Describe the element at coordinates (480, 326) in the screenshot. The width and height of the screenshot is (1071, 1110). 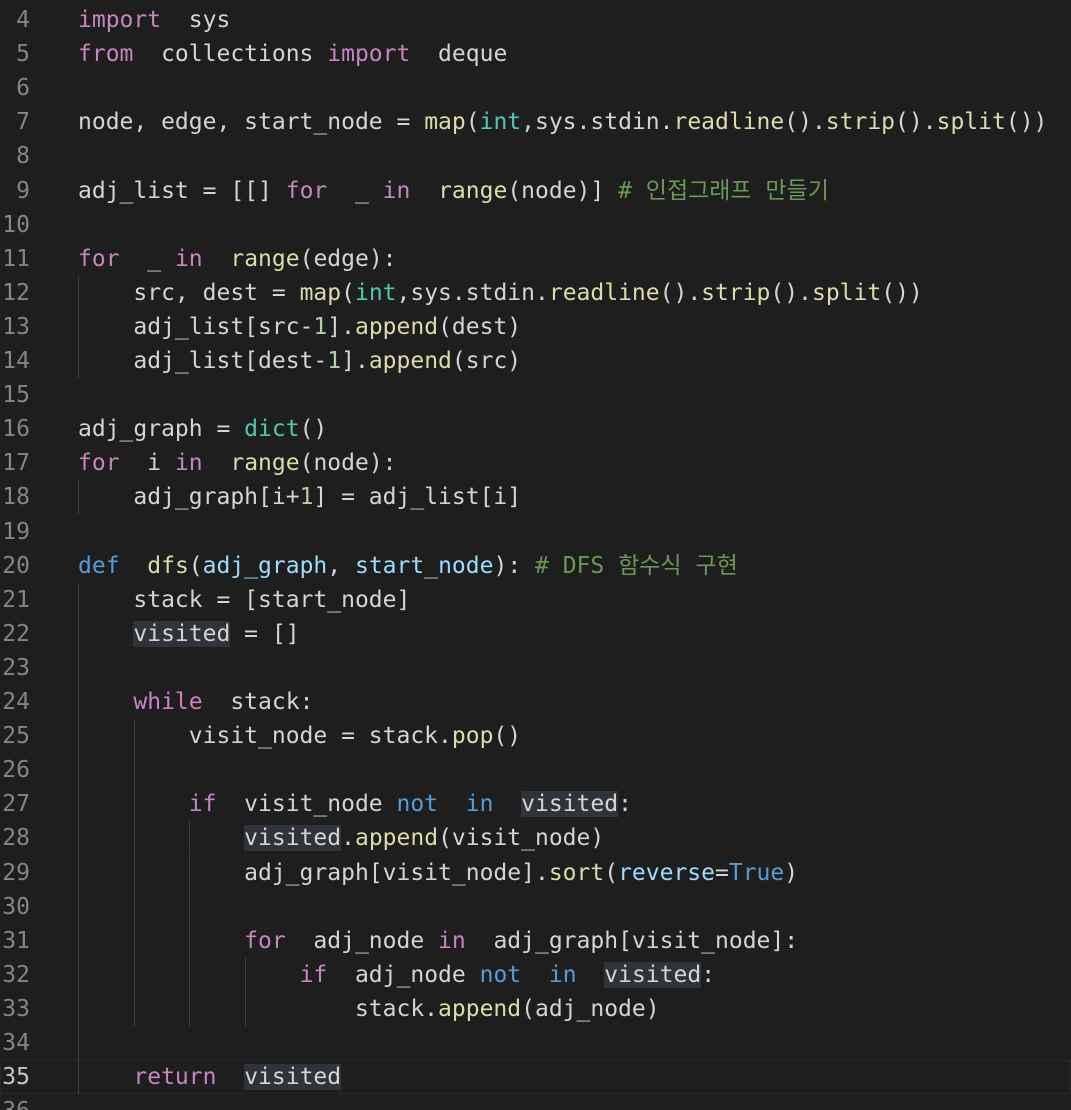
I see `code-token: (dest)` at that location.